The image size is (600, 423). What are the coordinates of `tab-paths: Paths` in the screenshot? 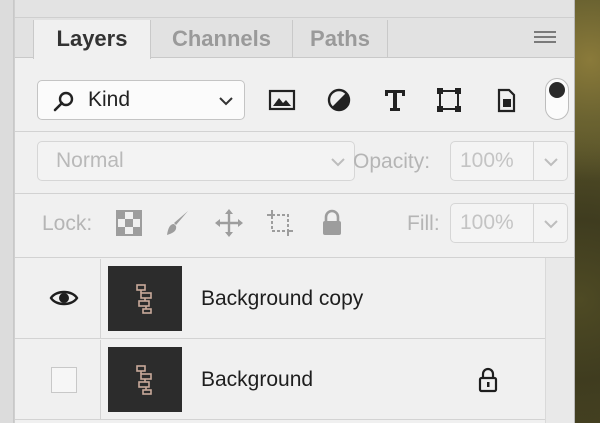 It's located at (340, 39).